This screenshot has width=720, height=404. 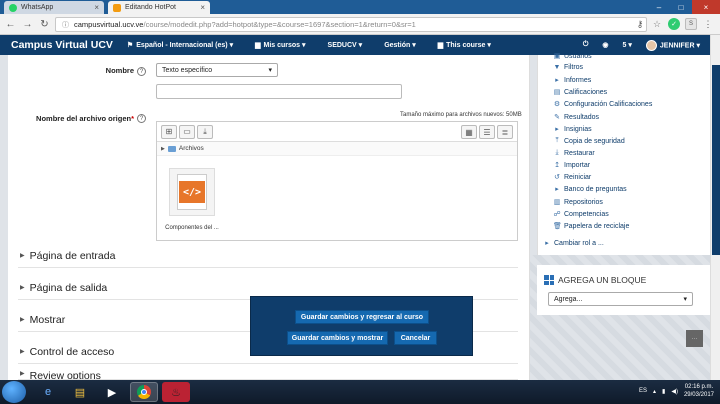 What do you see at coordinates (415, 338) in the screenshot?
I see `cancel-button: Cancelar` at bounding box center [415, 338].